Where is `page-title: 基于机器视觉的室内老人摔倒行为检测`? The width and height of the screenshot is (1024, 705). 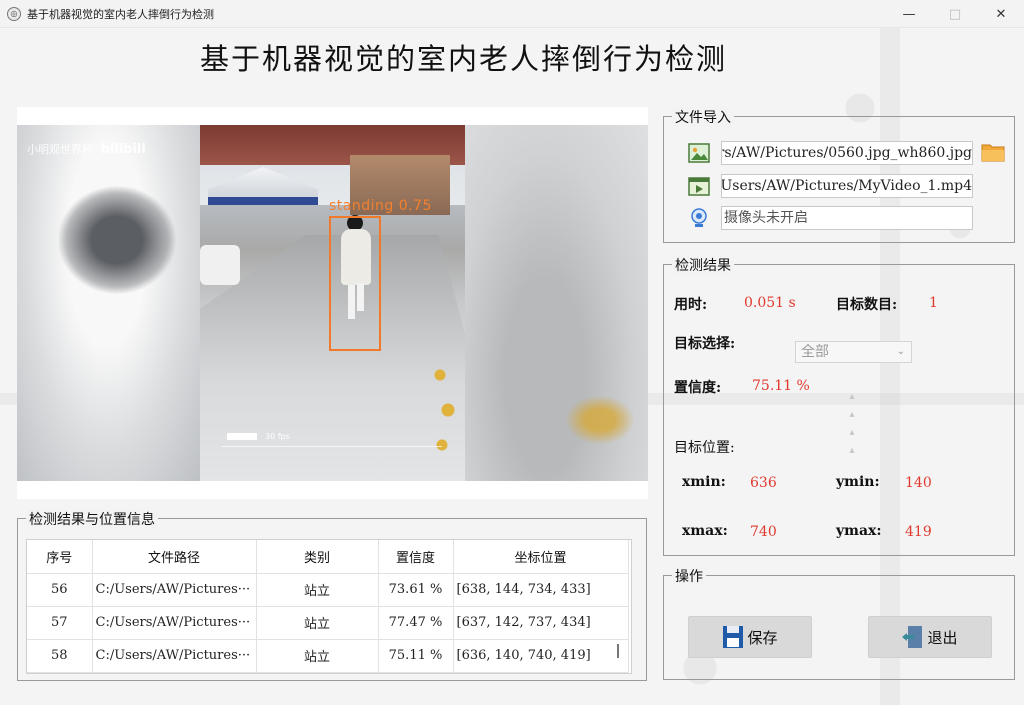 page-title: 基于机器视觉的室内老人摔倒行为检测 is located at coordinates (464, 59).